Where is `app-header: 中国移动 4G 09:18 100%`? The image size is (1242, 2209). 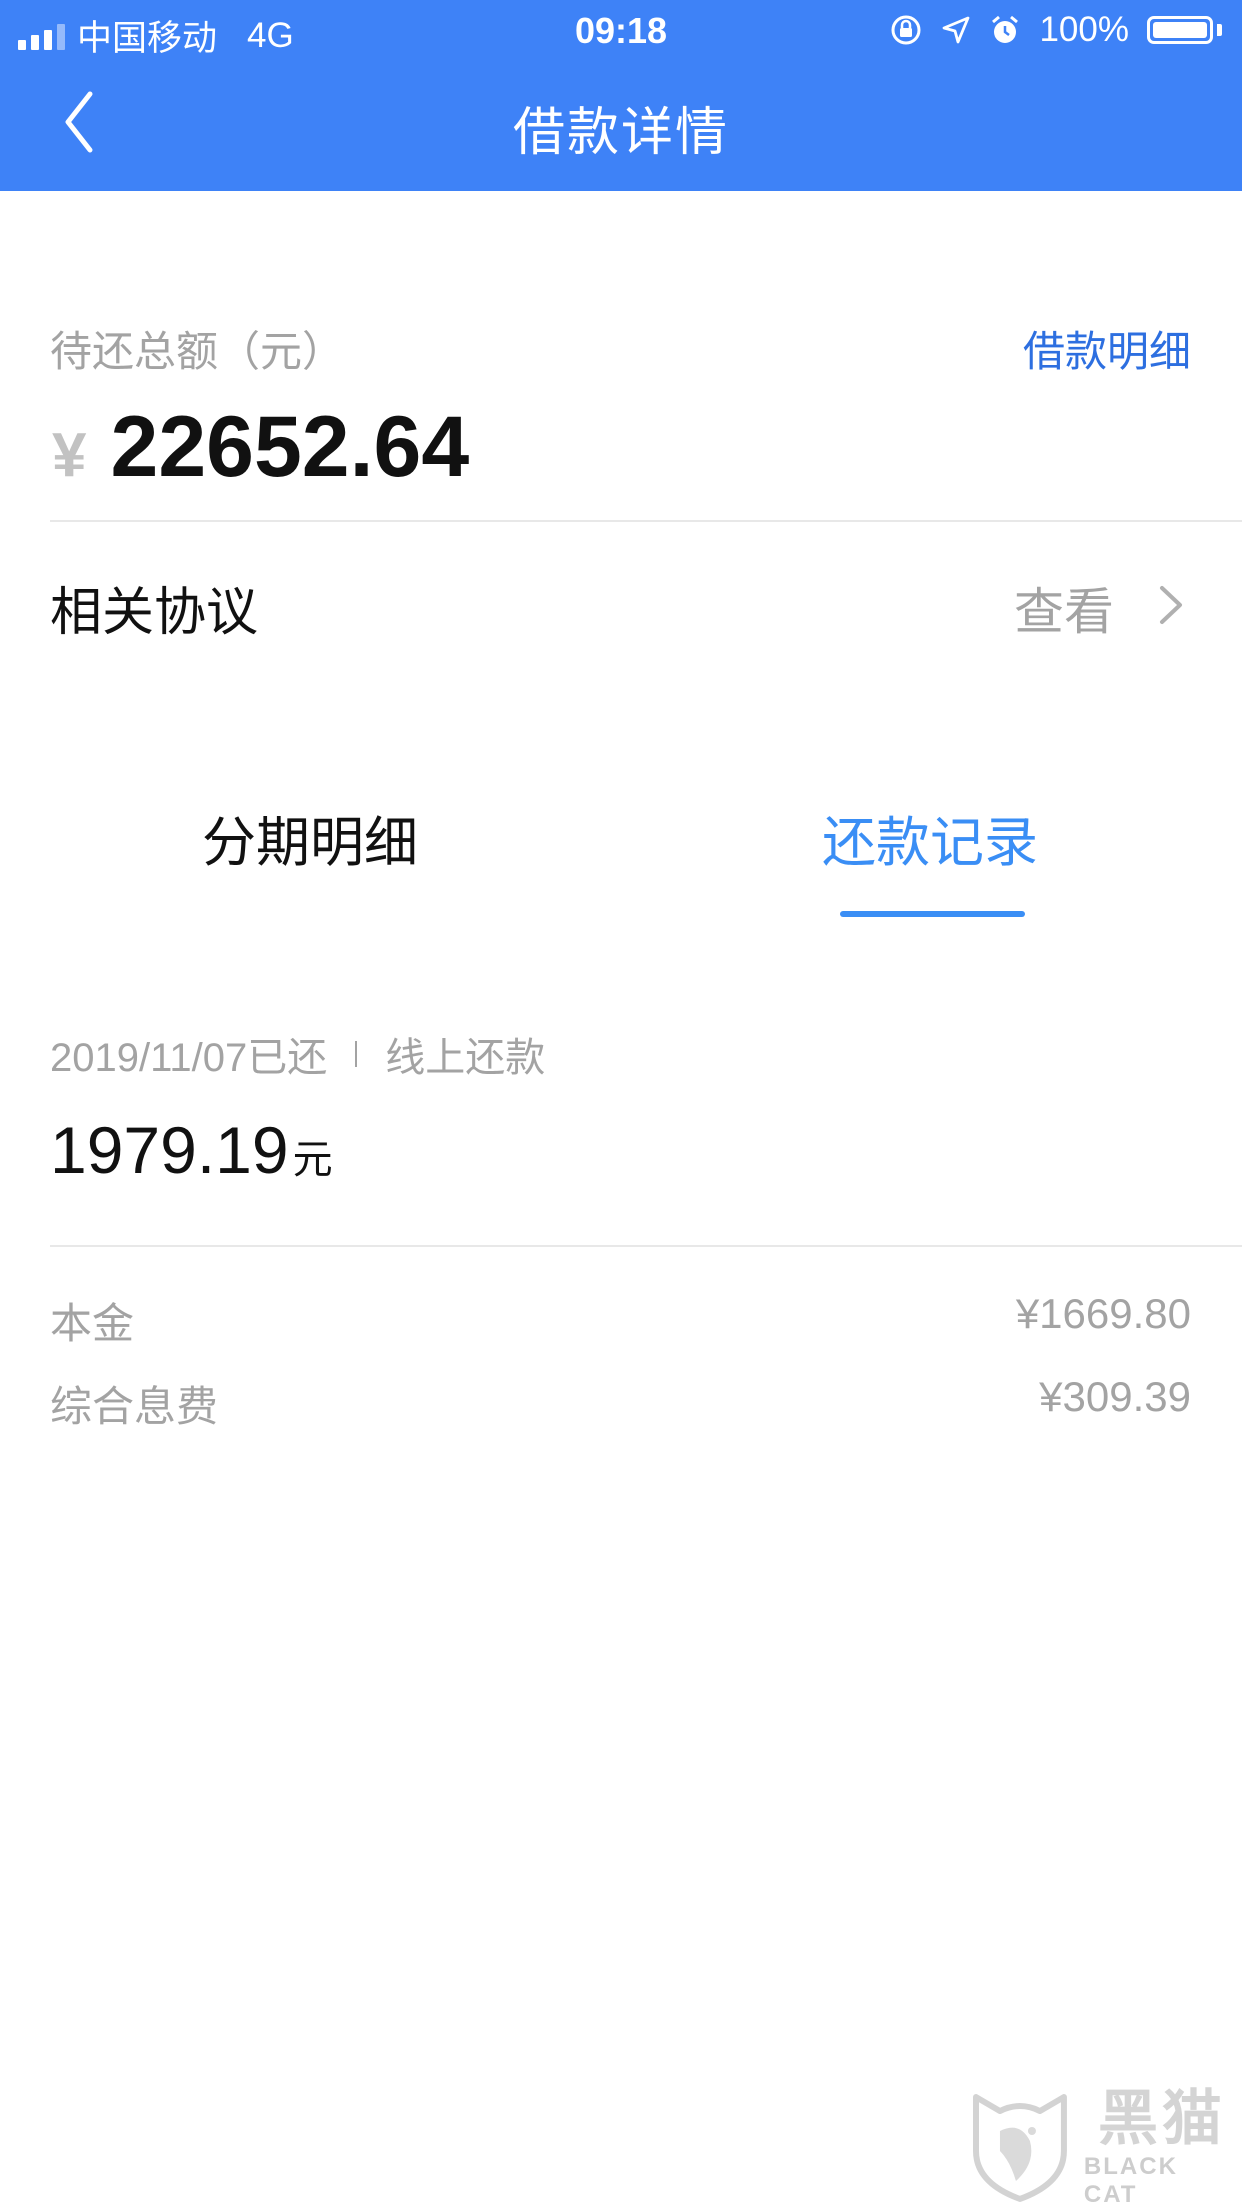
app-header: 中国移动 4G 09:18 100% is located at coordinates (621, 95).